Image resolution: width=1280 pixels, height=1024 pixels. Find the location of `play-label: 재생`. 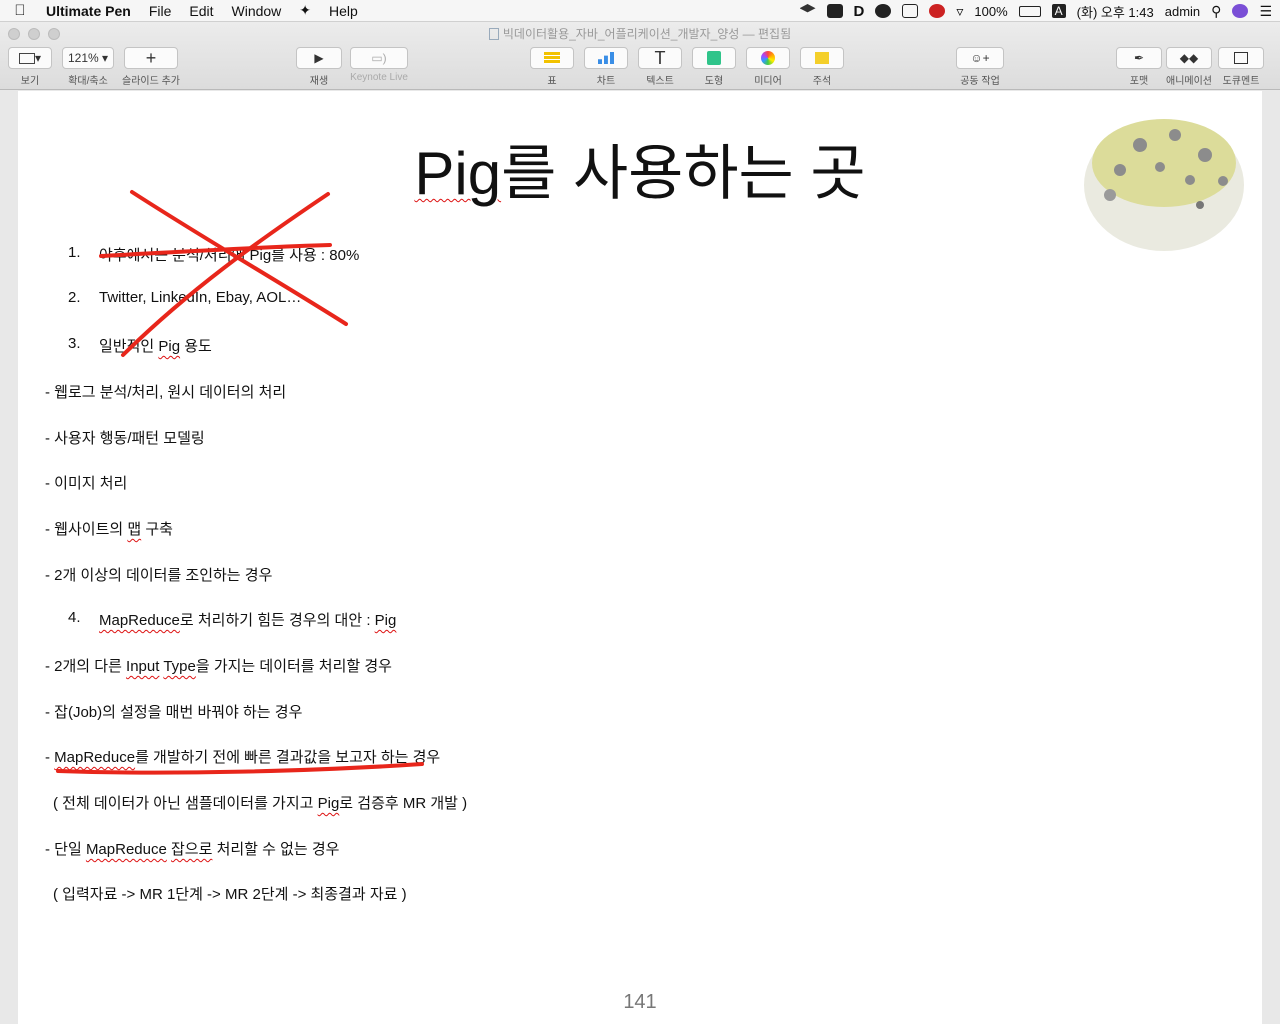

play-label: 재생 is located at coordinates (319, 81).